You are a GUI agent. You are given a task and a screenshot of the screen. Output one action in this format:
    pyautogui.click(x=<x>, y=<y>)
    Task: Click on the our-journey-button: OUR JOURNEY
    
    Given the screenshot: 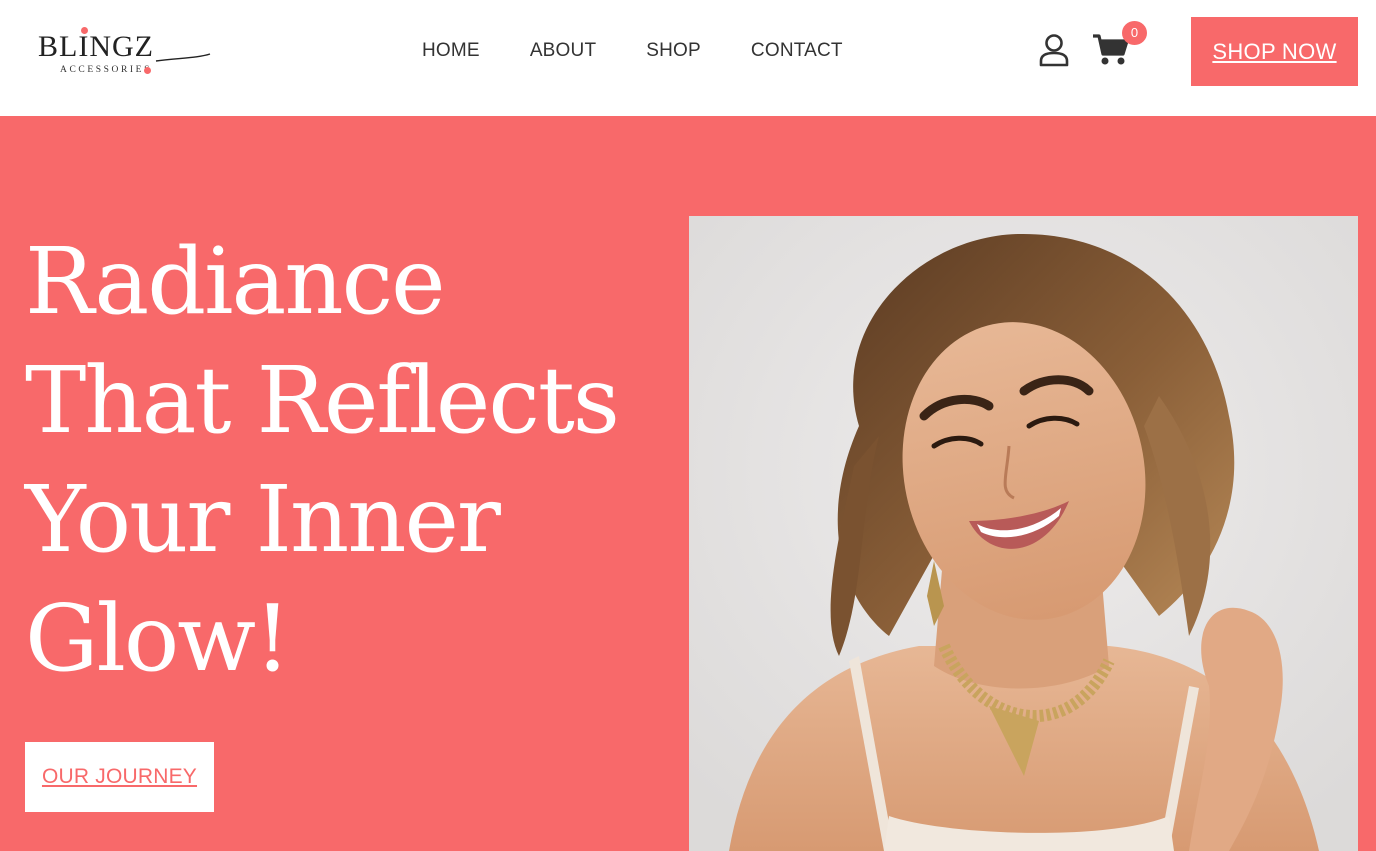 What is the action you would take?
    pyautogui.click(x=119, y=777)
    